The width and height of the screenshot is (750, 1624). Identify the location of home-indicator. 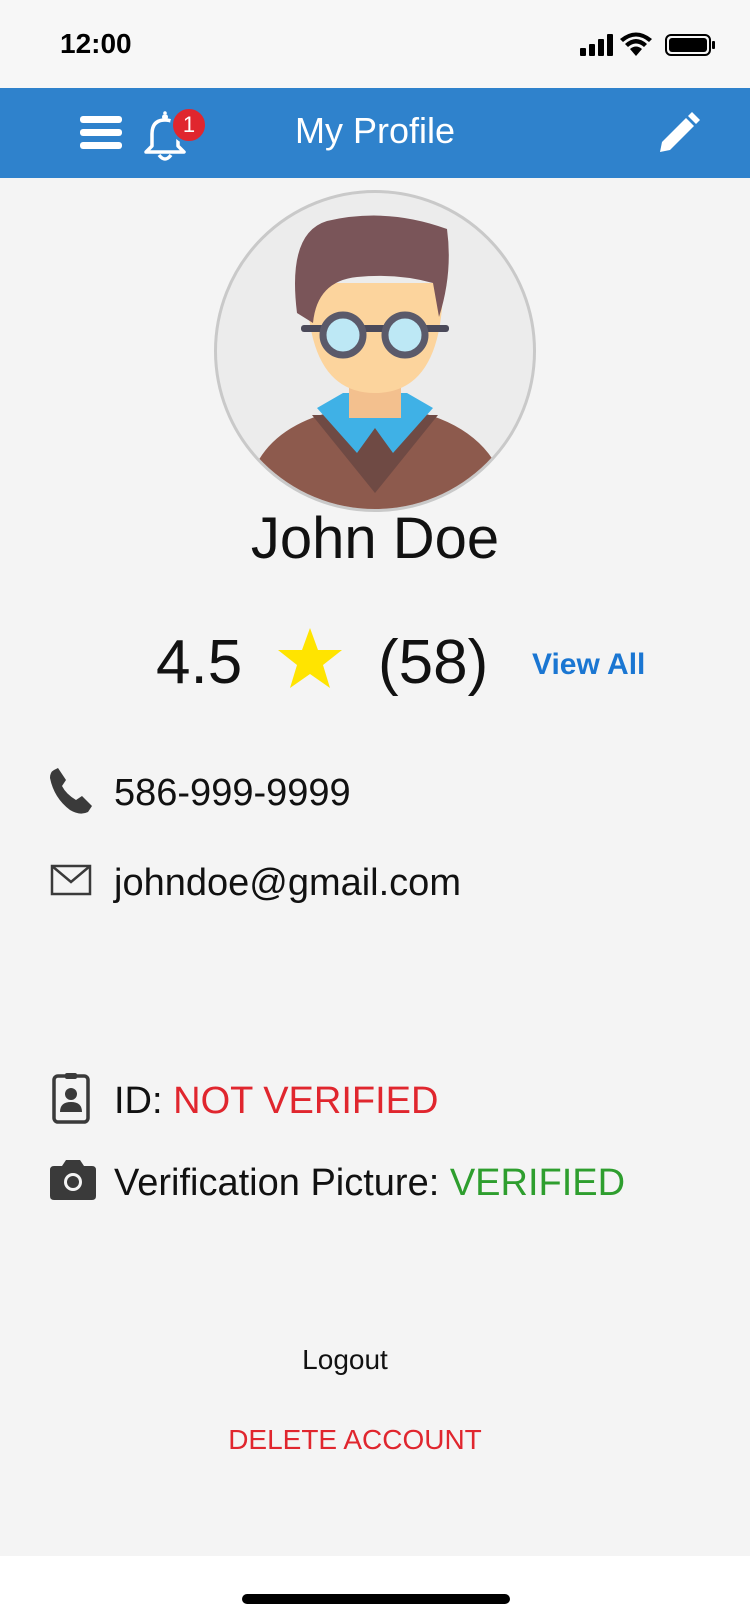
(376, 1599).